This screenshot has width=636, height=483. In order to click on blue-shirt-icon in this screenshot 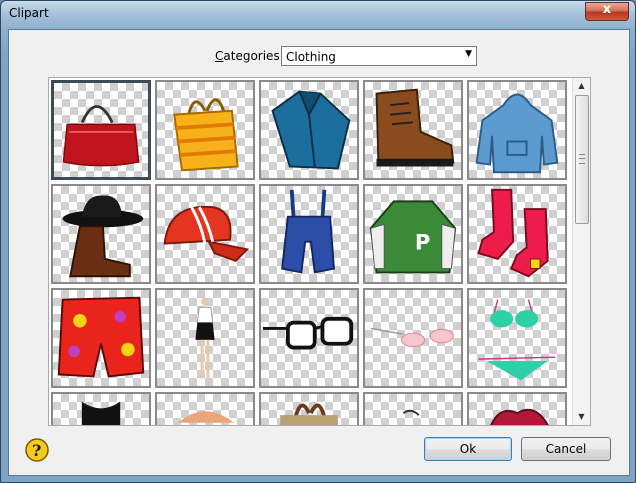, I will do `click(311, 130)`.